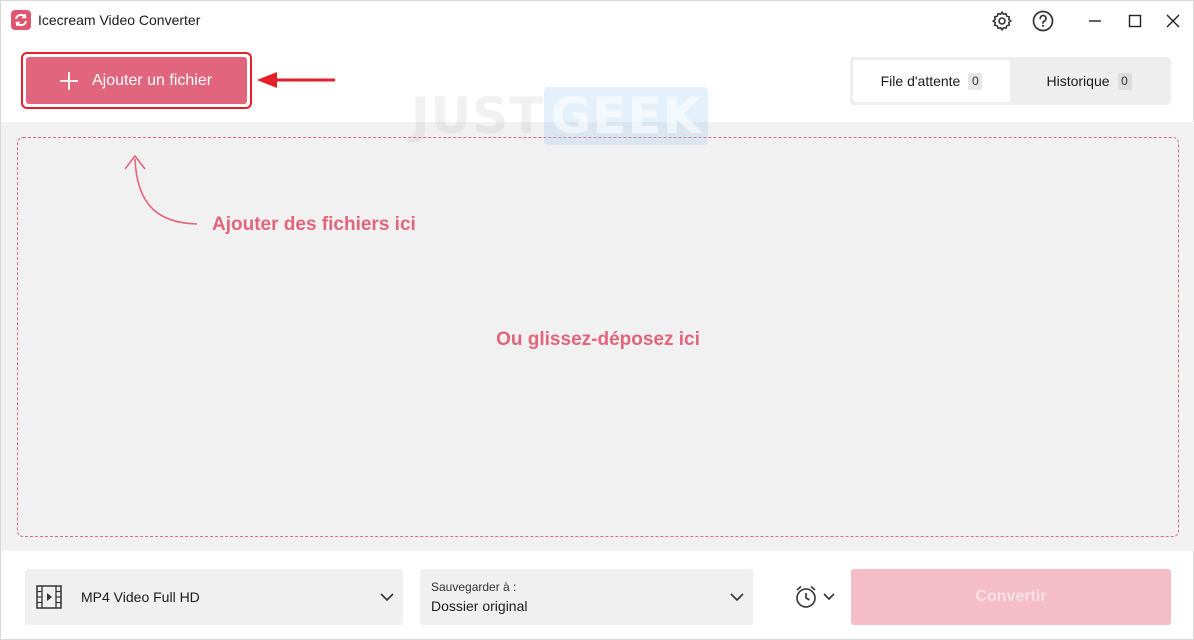 The image size is (1194, 640). I want to click on add-file-button: Ajouter un fichier, so click(136, 80).